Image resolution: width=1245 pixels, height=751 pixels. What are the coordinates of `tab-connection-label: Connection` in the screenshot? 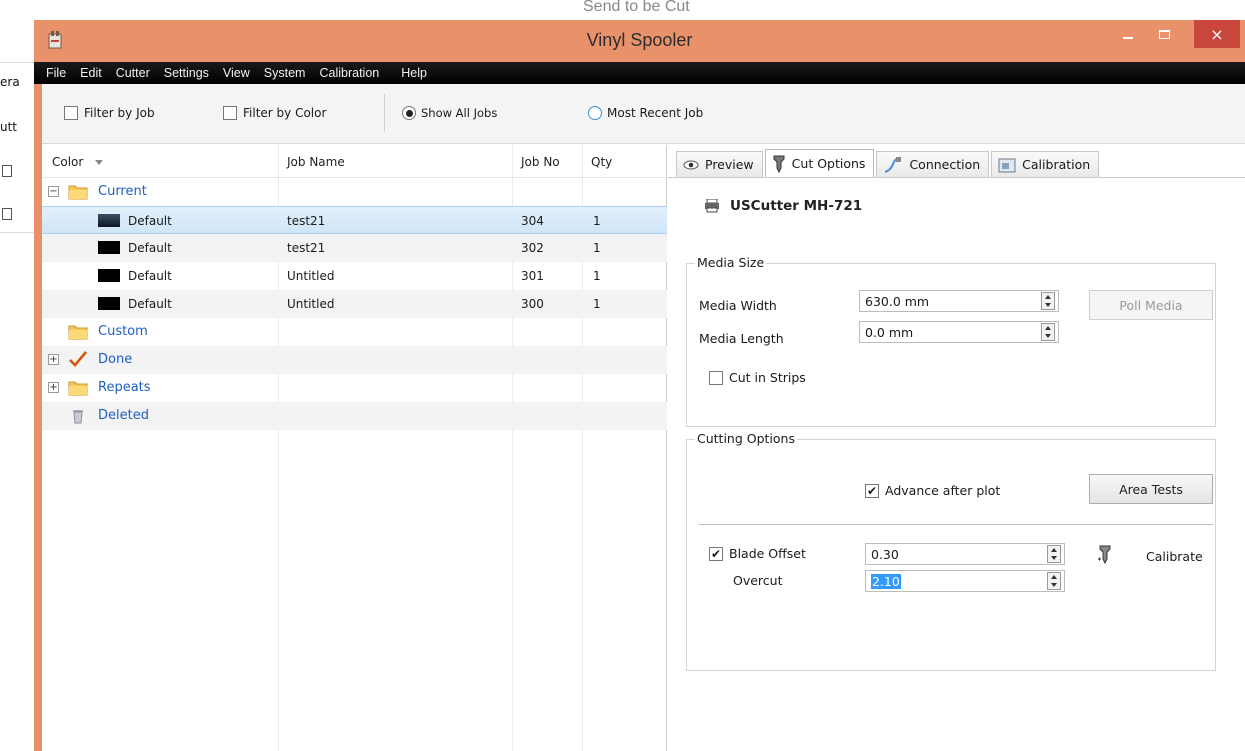 It's located at (945, 164).